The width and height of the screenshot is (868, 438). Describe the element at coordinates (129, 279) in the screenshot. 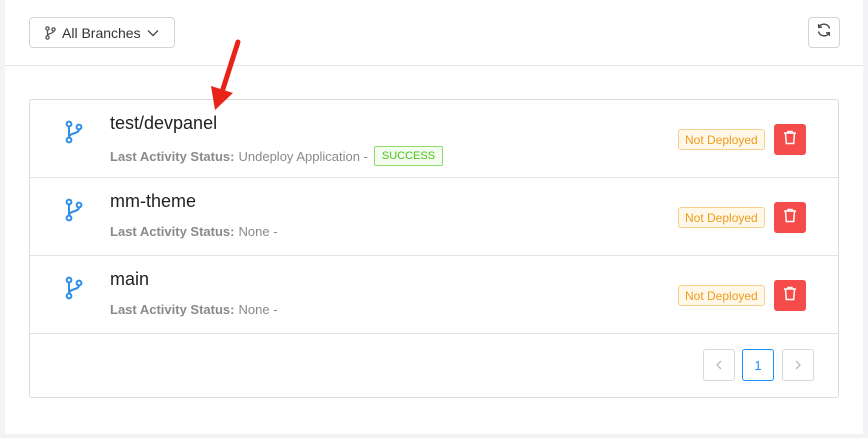

I see `branch-name: main` at that location.